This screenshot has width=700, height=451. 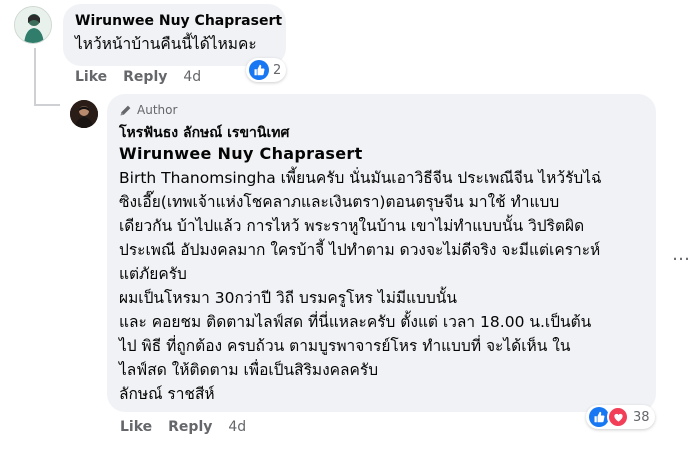 I want to click on reply-author-avatar, so click(x=84, y=114).